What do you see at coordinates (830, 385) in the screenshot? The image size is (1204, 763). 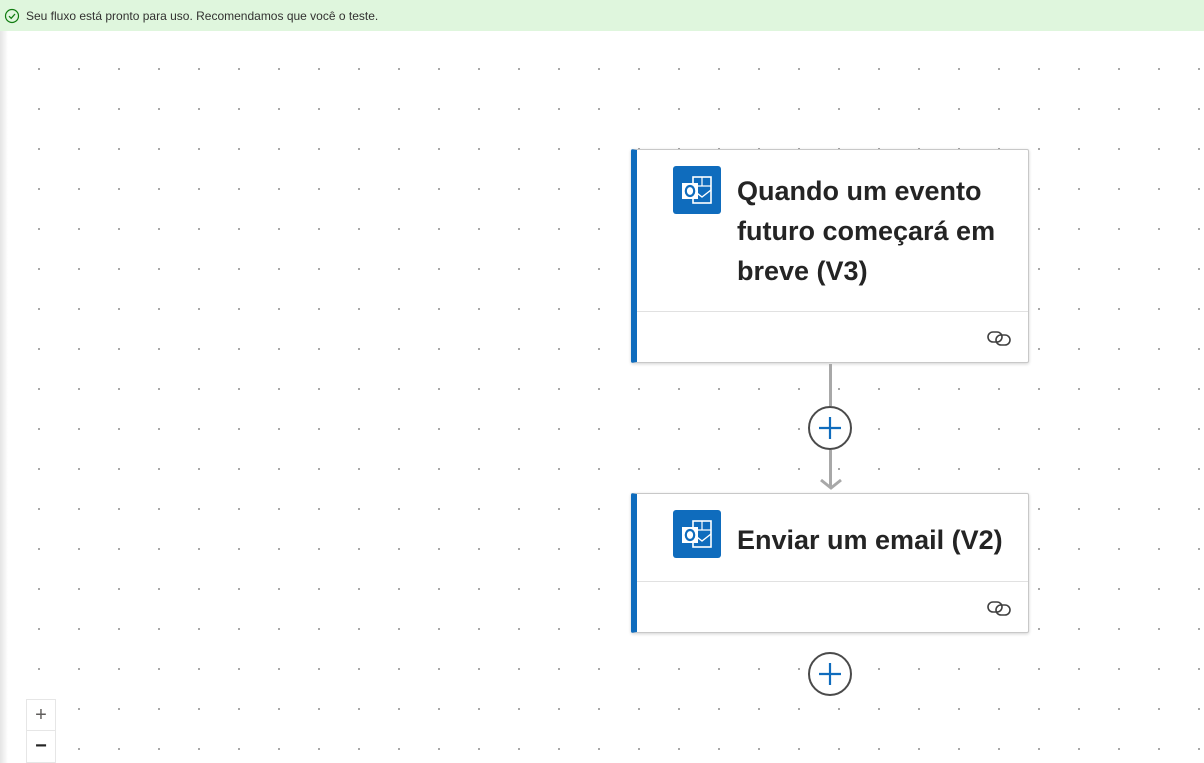 I see `connector-line` at bounding box center [830, 385].